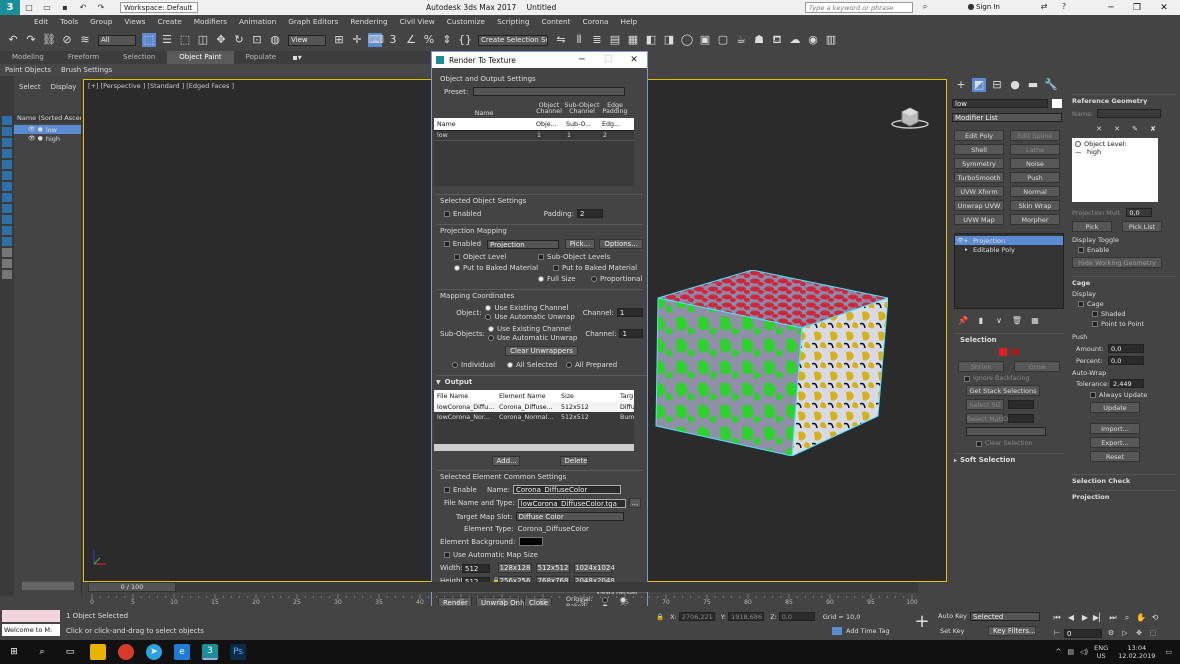 This screenshot has width=1180, height=664. I want to click on display-tab-icon: ▬, so click(1033, 85).